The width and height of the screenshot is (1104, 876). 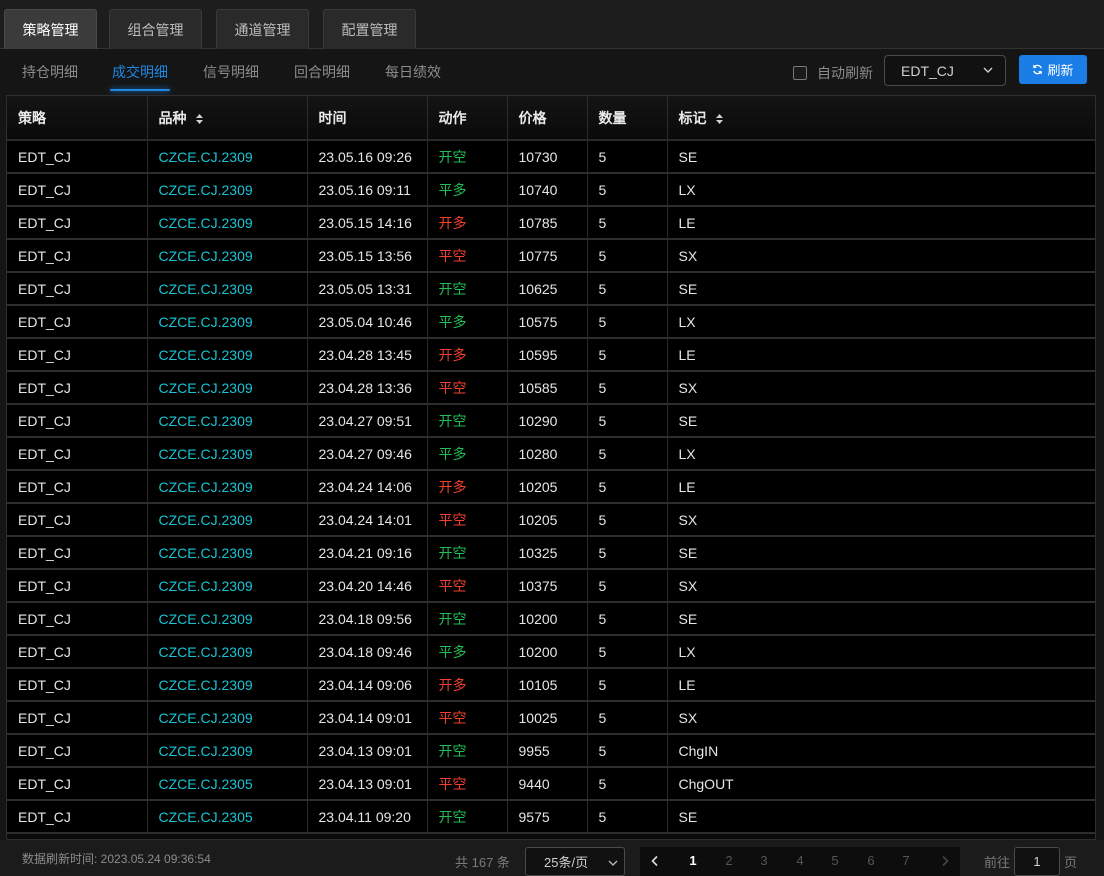 What do you see at coordinates (413, 72) in the screenshot?
I see `subtab-daily-performance: 每日绩效` at bounding box center [413, 72].